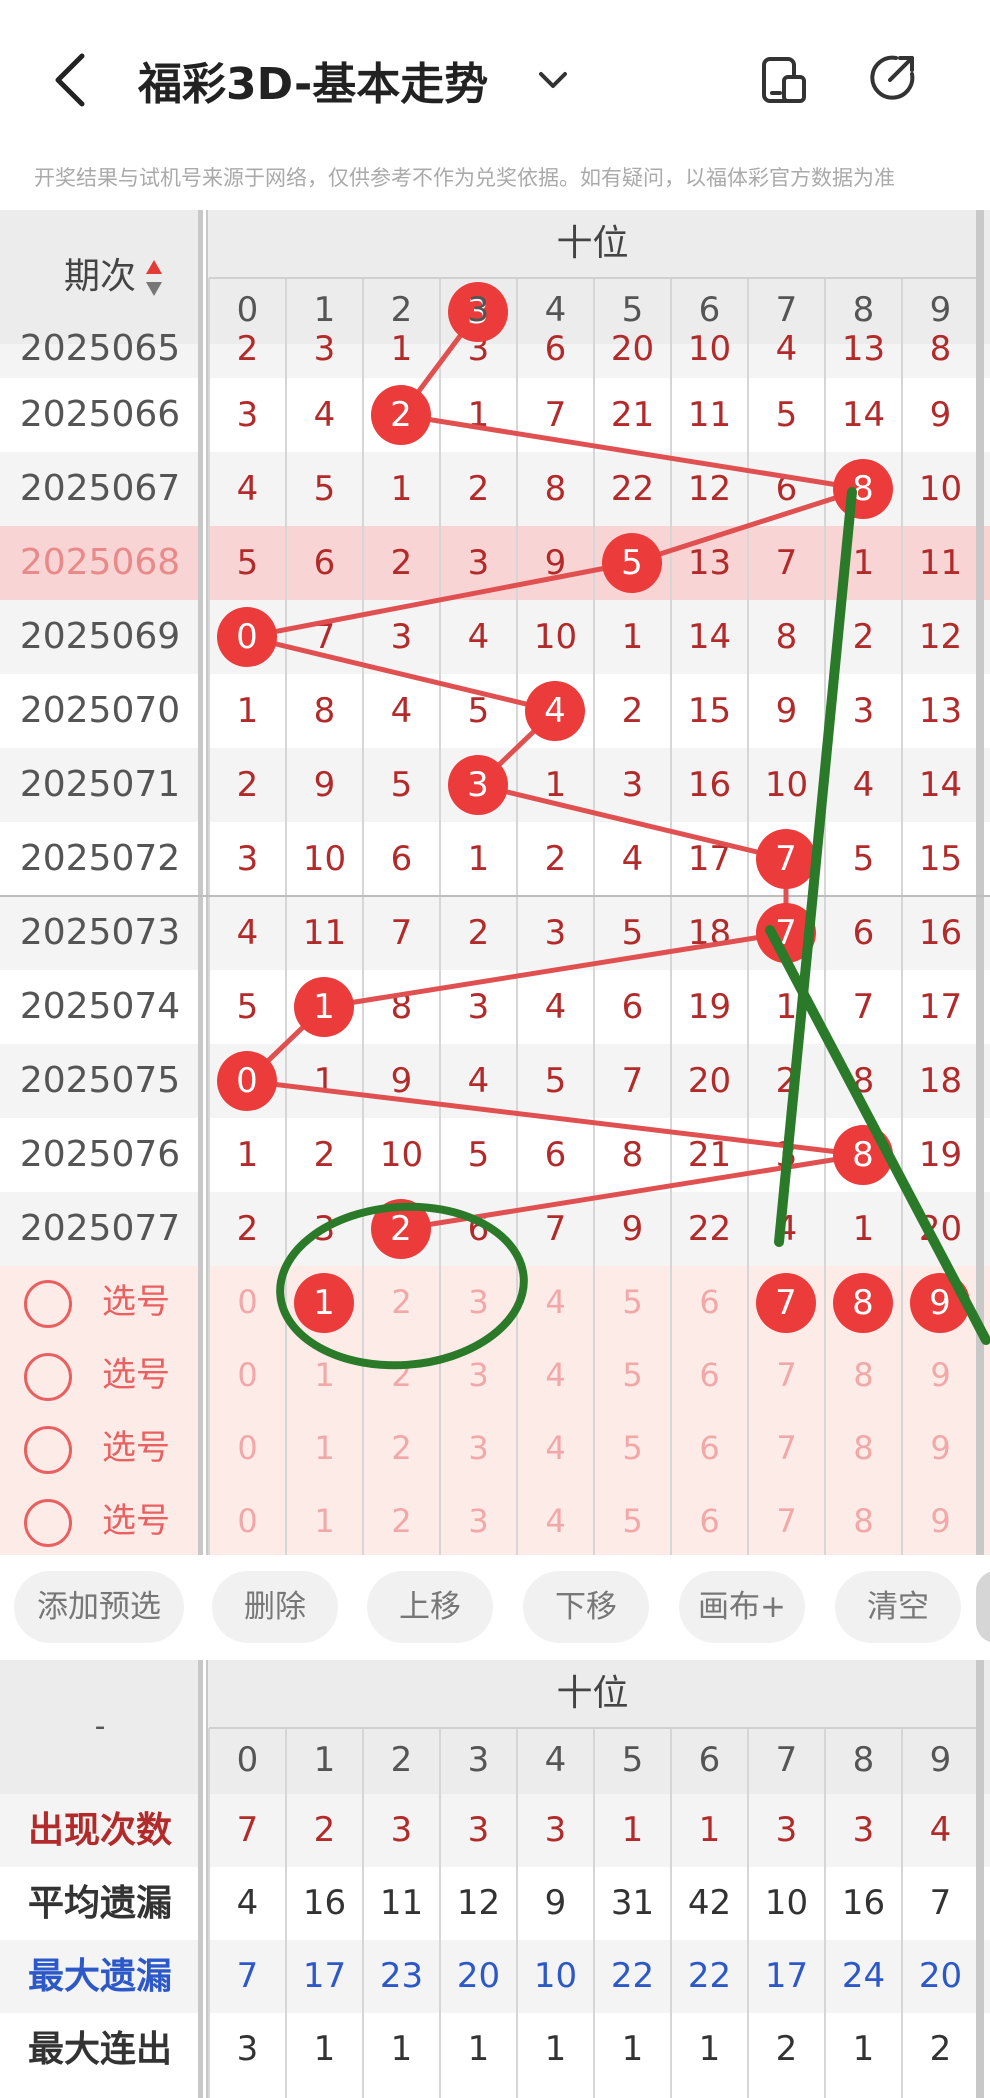  I want to click on canvas-plus-button: 画布+, so click(742, 1607).